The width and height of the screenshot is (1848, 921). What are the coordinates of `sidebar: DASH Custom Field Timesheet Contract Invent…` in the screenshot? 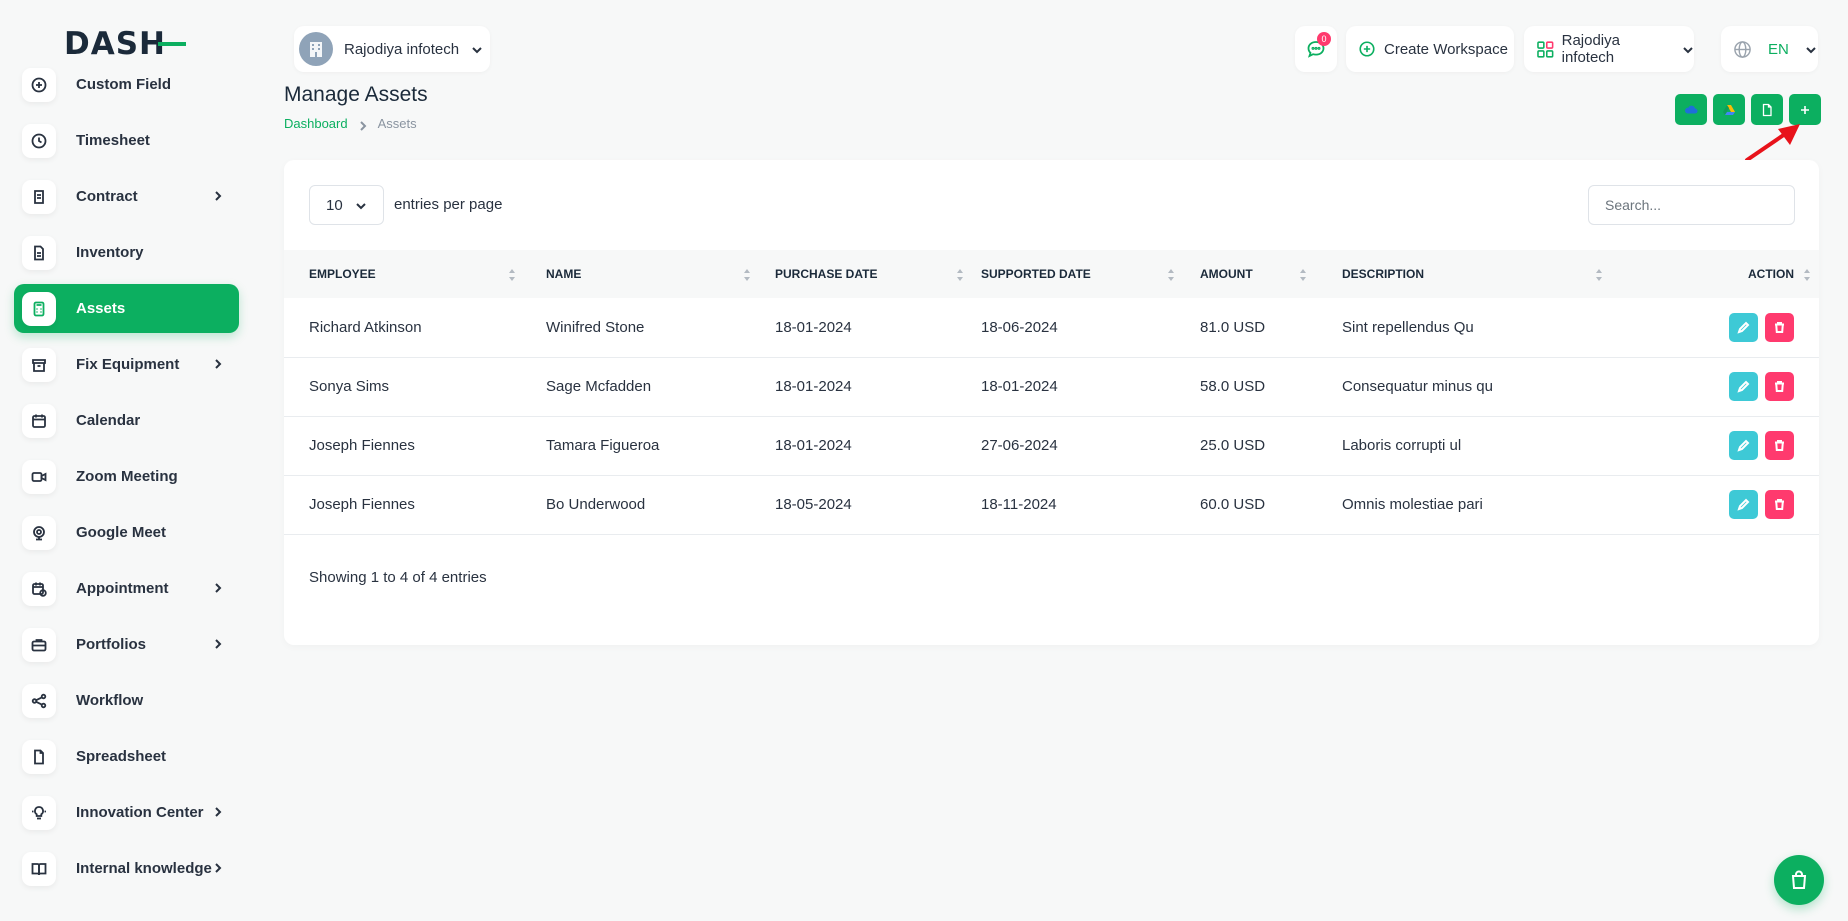 It's located at (126, 460).